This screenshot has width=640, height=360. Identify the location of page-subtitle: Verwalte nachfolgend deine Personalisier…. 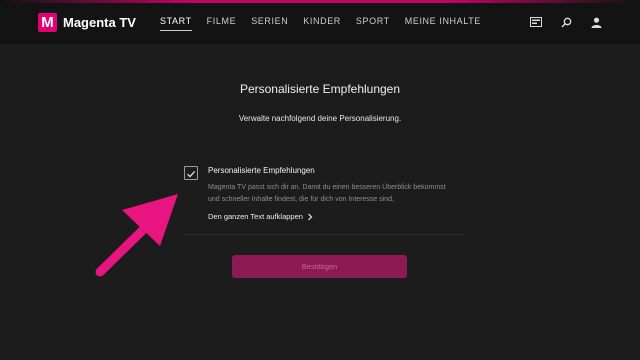
(320, 118).